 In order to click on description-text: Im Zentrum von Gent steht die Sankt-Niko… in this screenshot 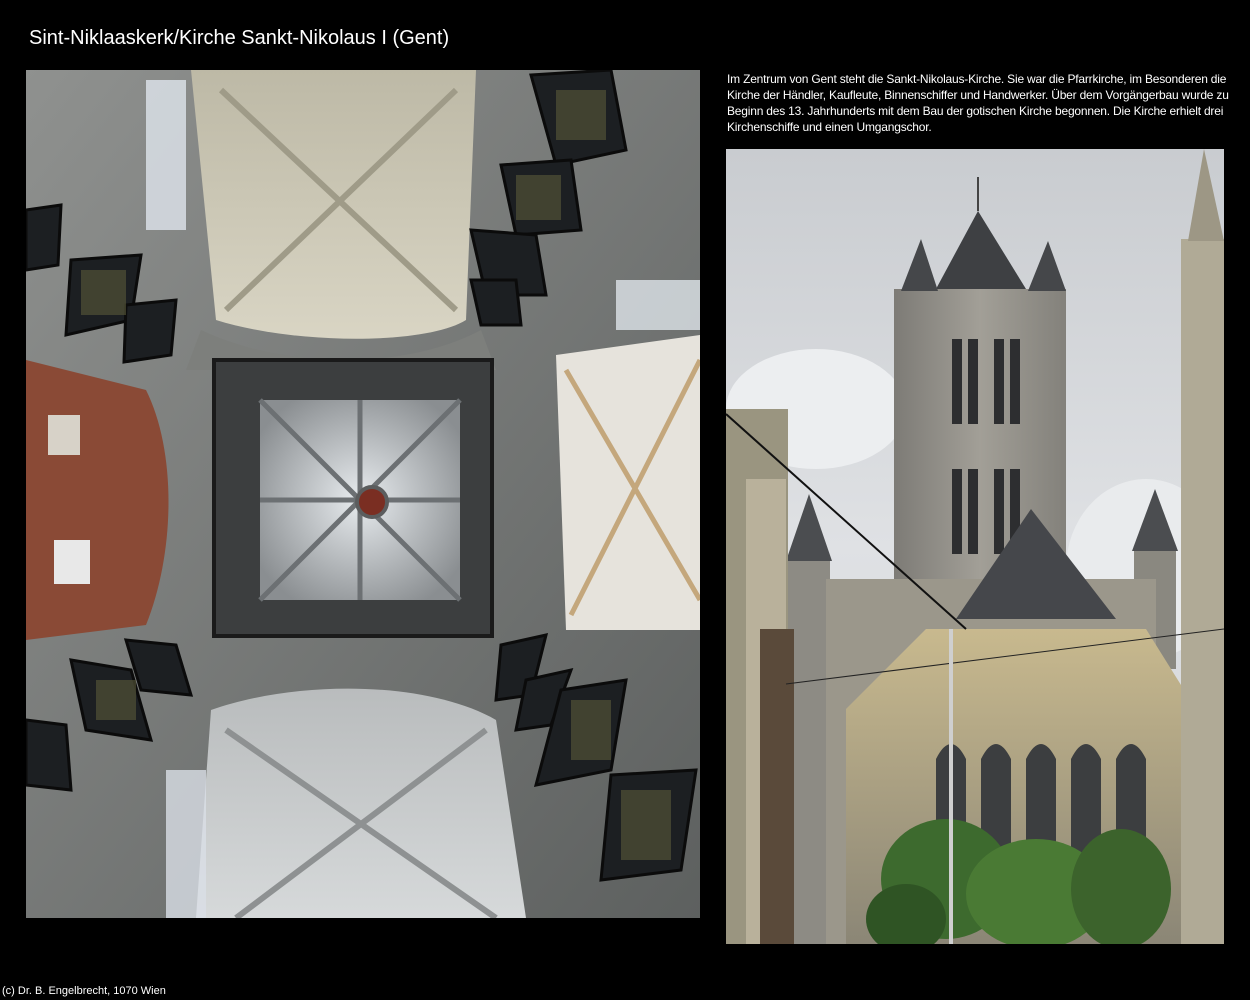, I will do `click(978, 103)`.